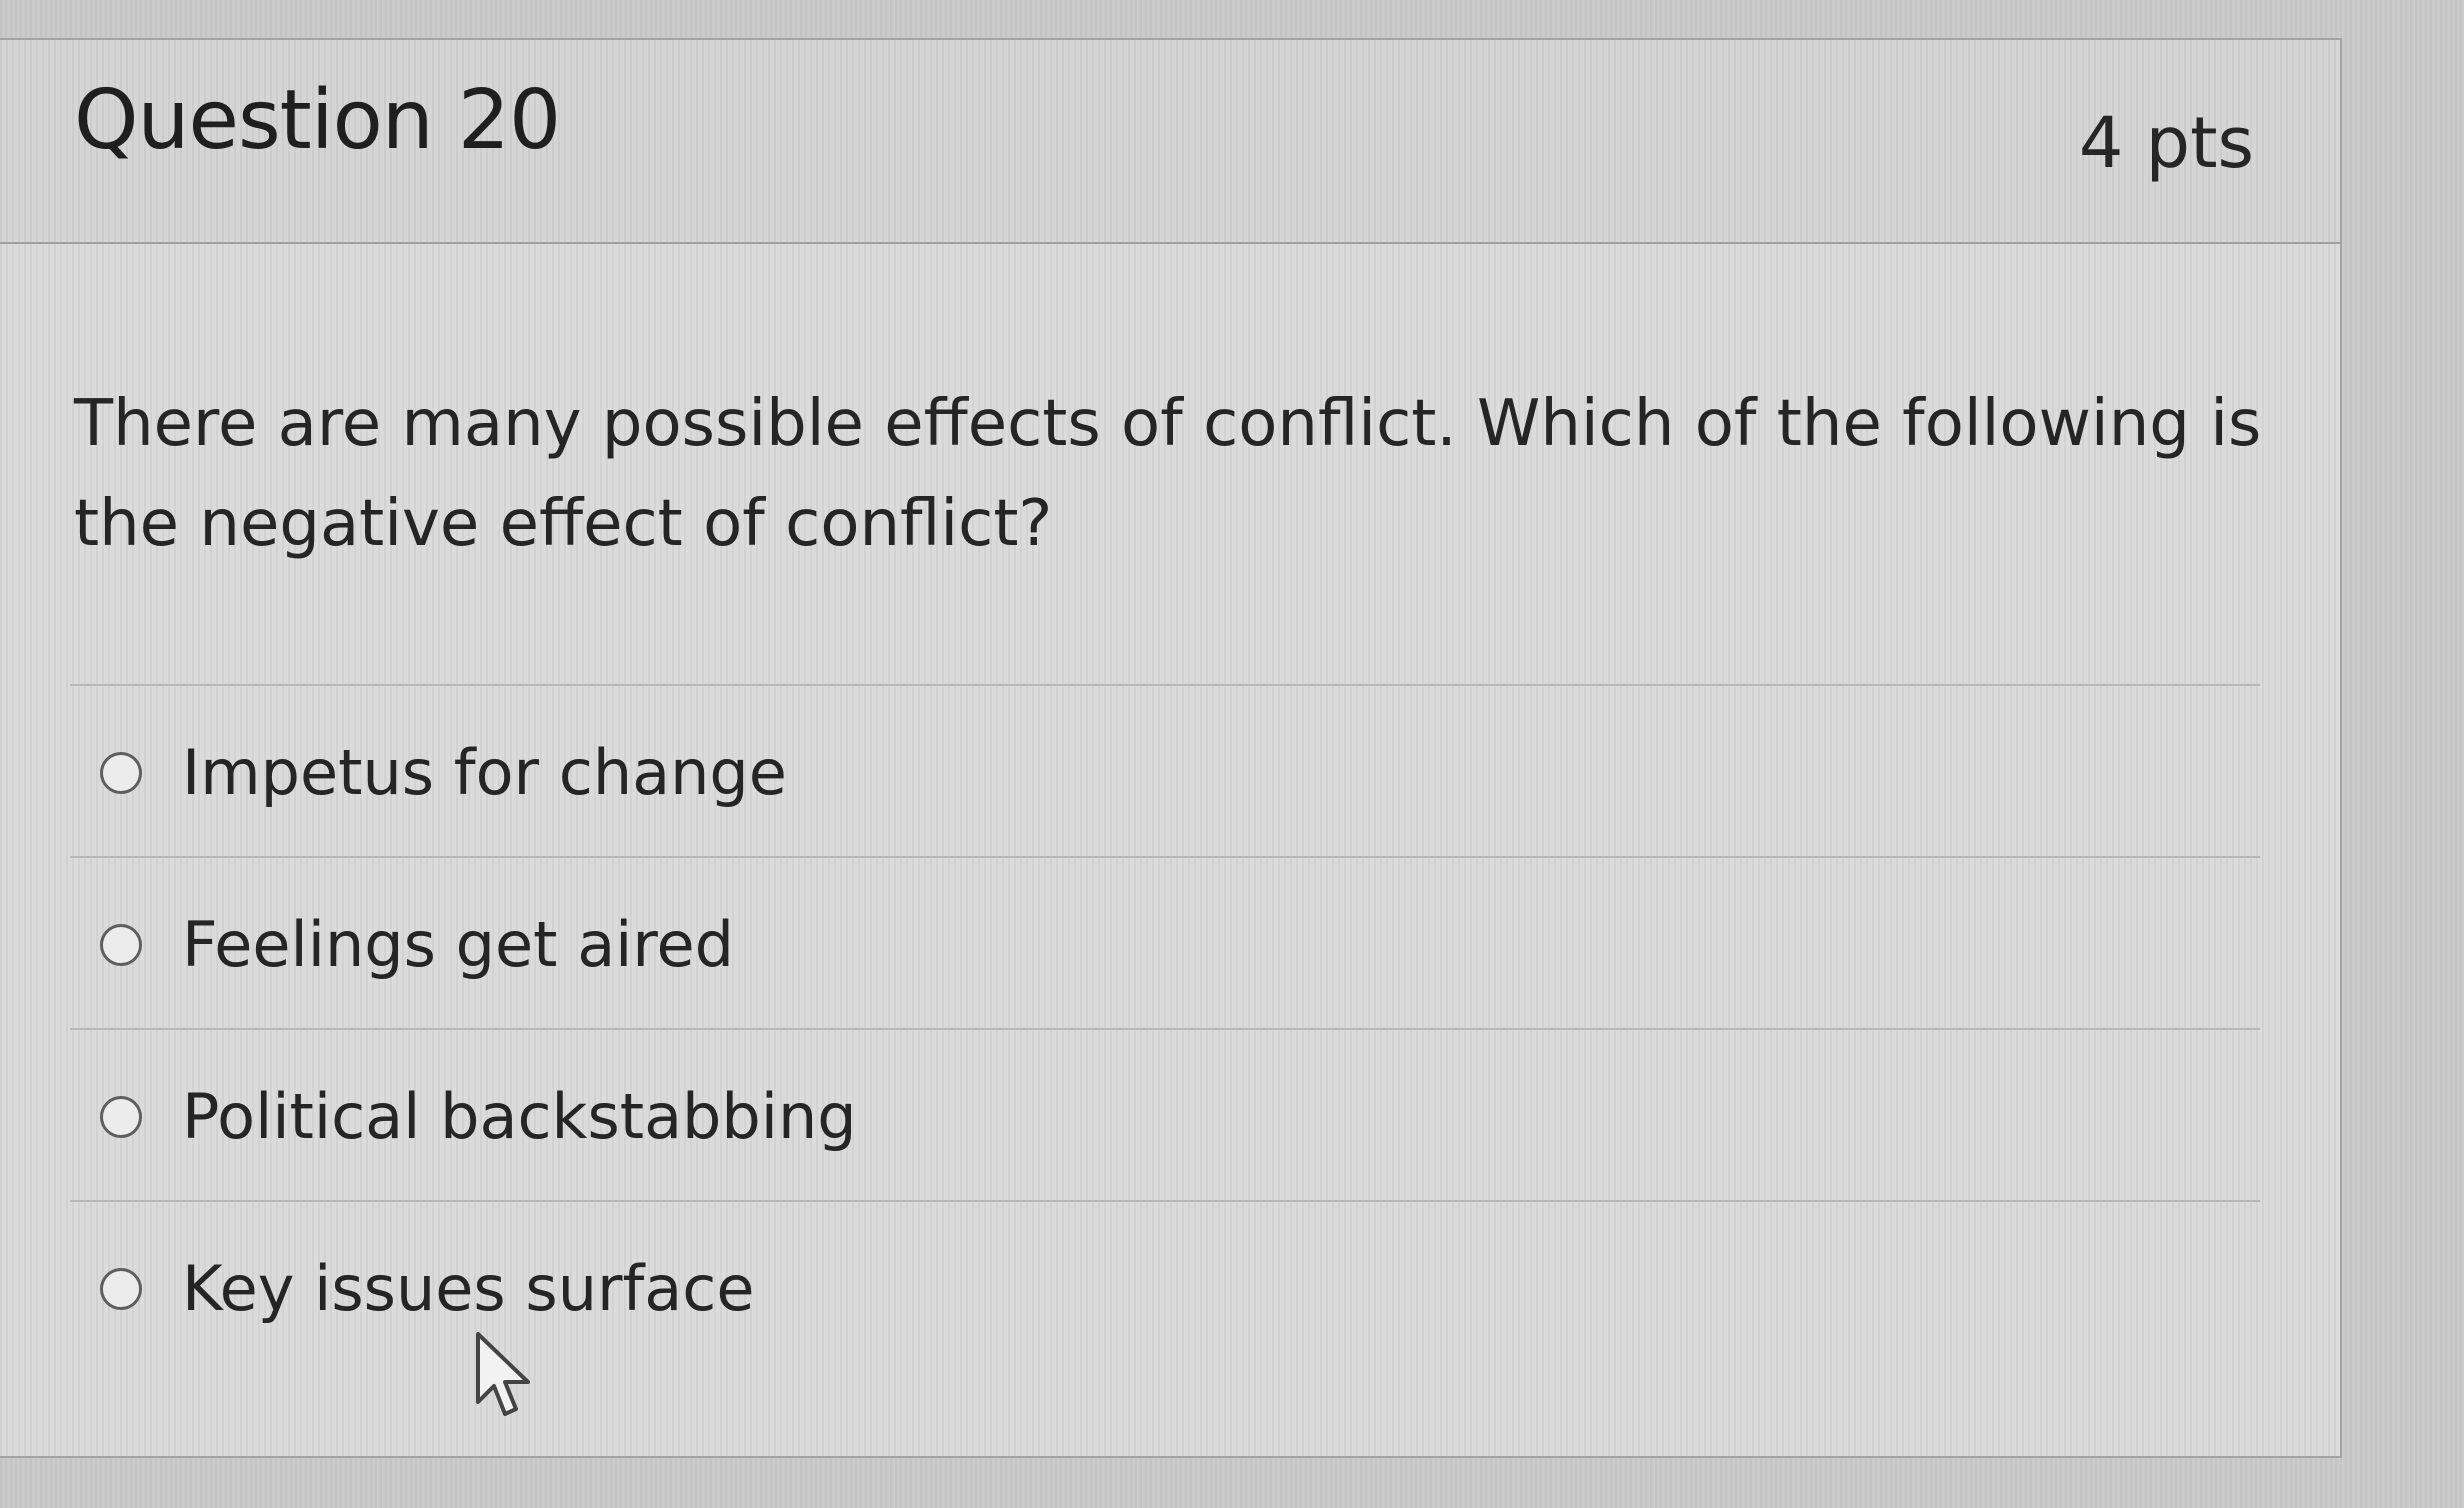 This screenshot has height=1508, width=2464. I want to click on answer-option-impetus: Impetus for change, so click(1165, 770).